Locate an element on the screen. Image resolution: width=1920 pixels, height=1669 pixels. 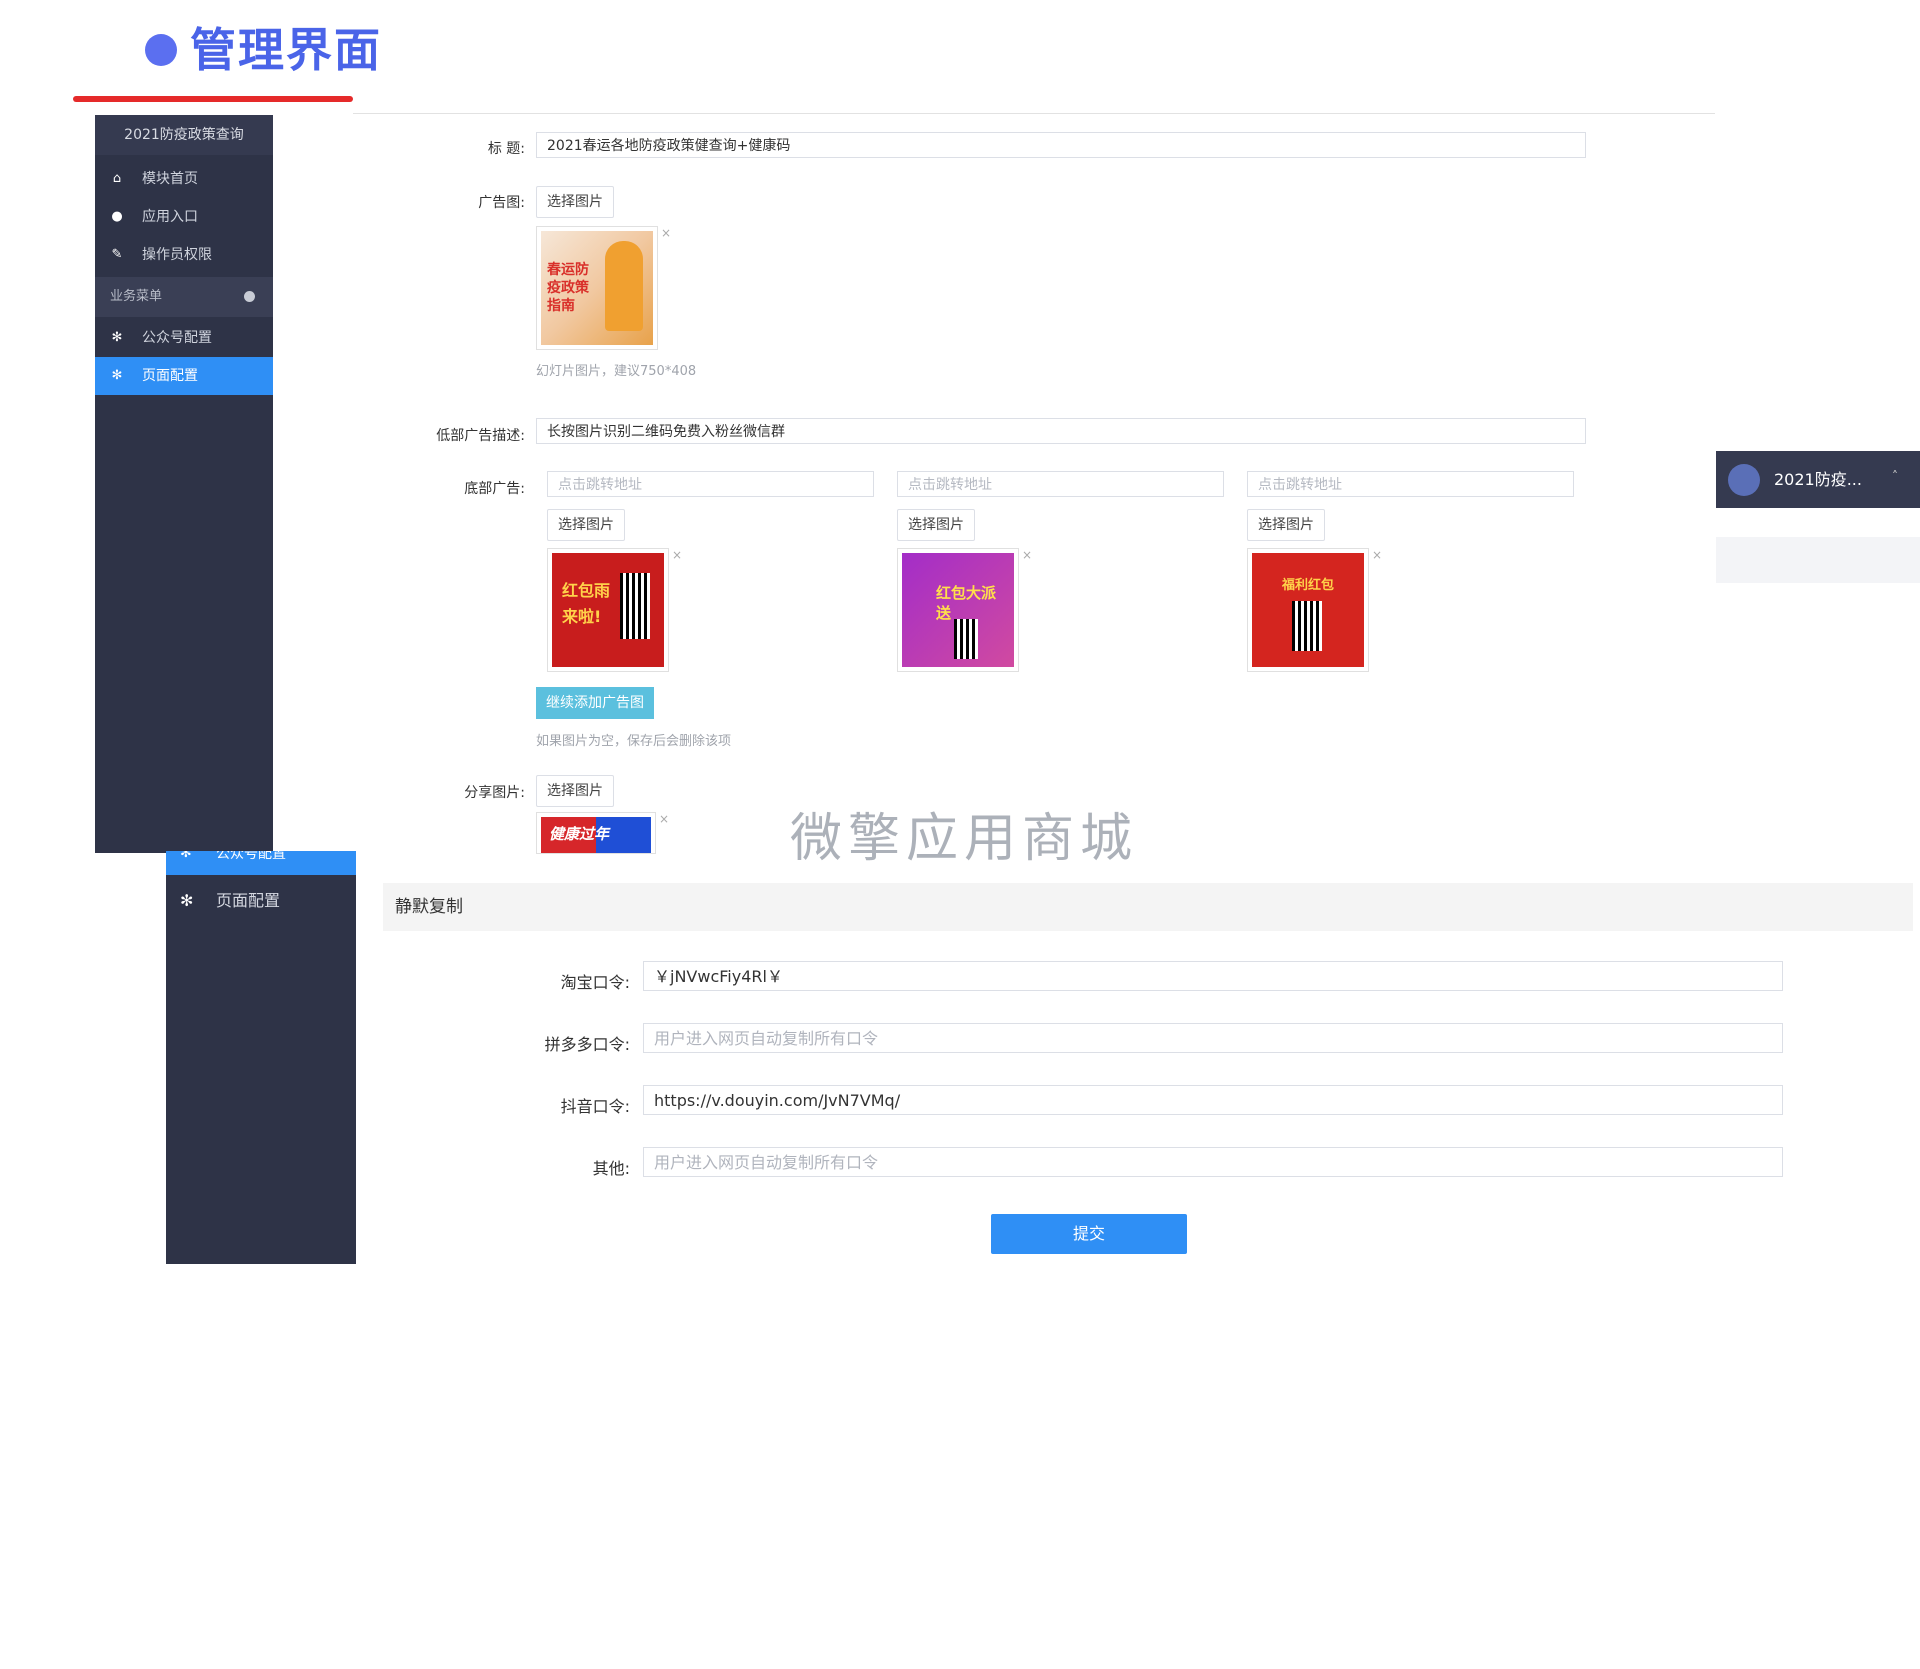
toggle-icon is located at coordinates (249, 296).